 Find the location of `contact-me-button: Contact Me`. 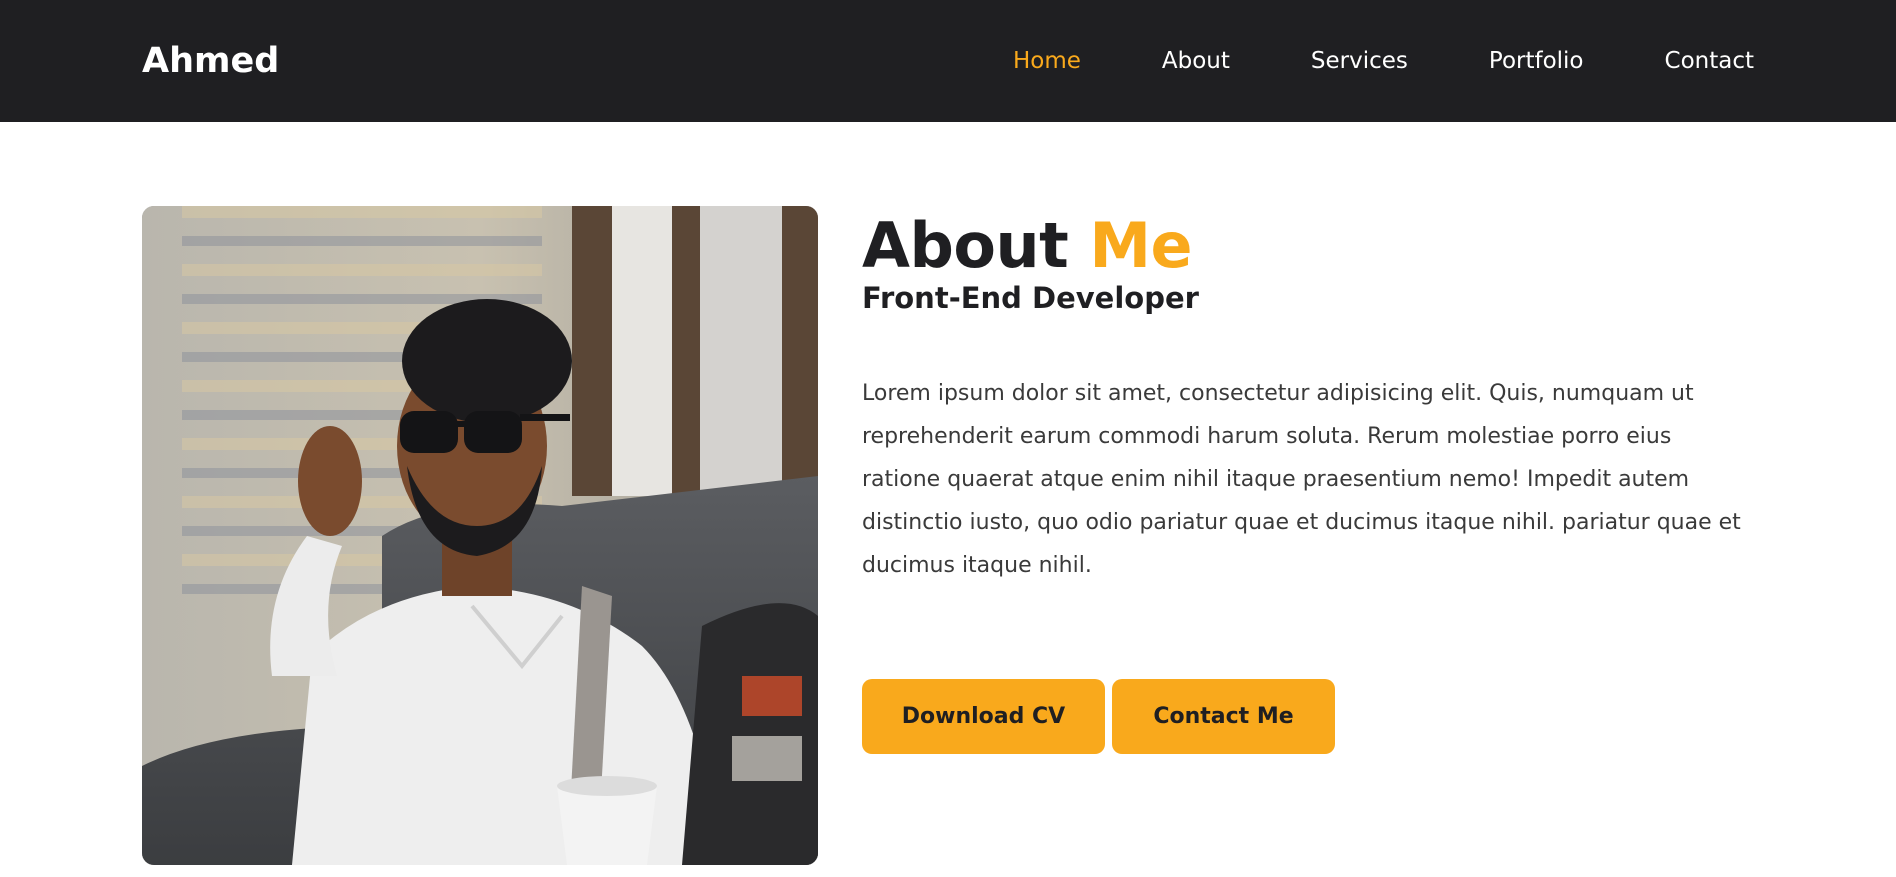

contact-me-button: Contact Me is located at coordinates (1223, 716).